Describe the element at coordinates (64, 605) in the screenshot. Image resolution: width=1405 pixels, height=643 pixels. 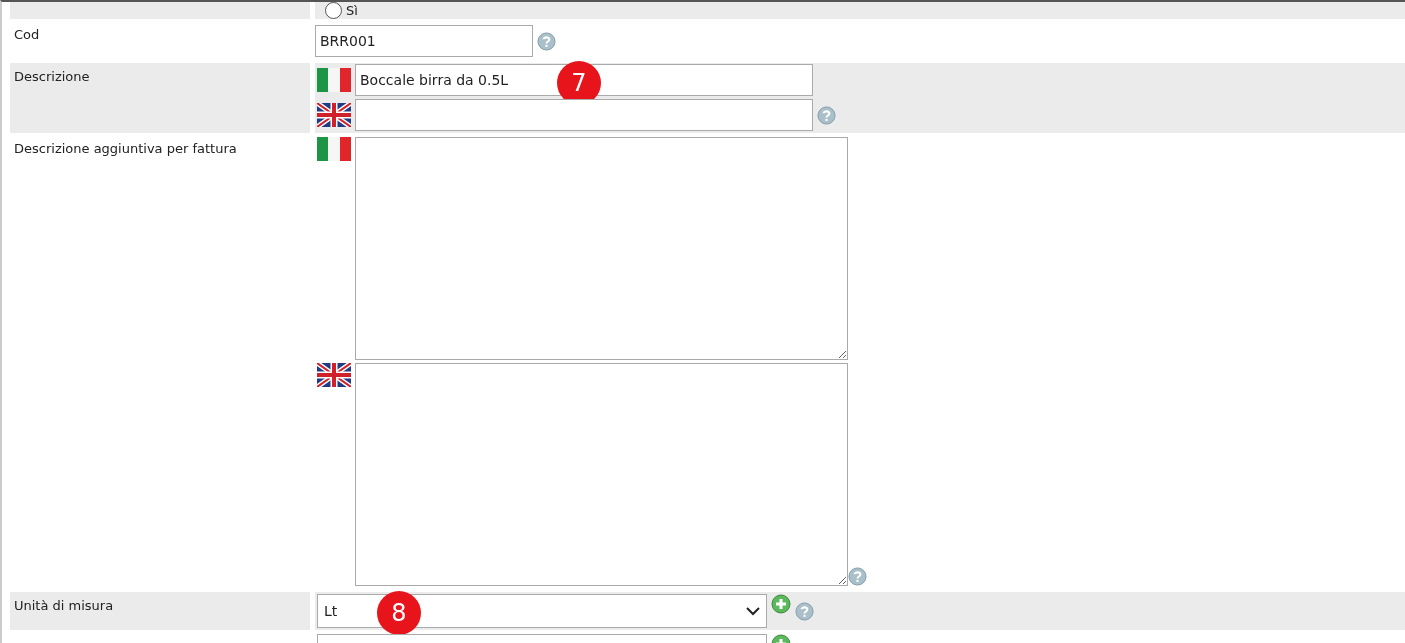
I see `field-label: Unità di misura` at that location.